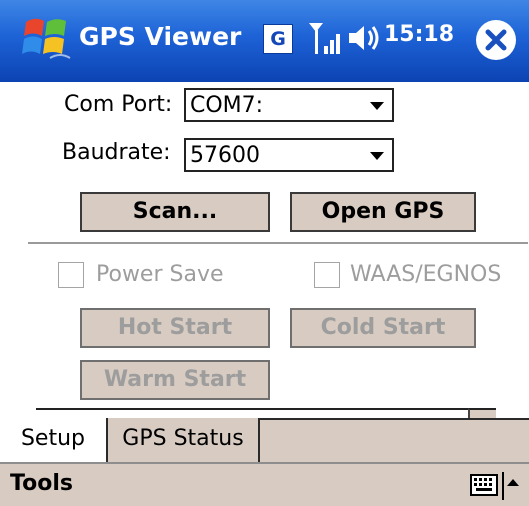  I want to click on keyboard-icon, so click(484, 485).